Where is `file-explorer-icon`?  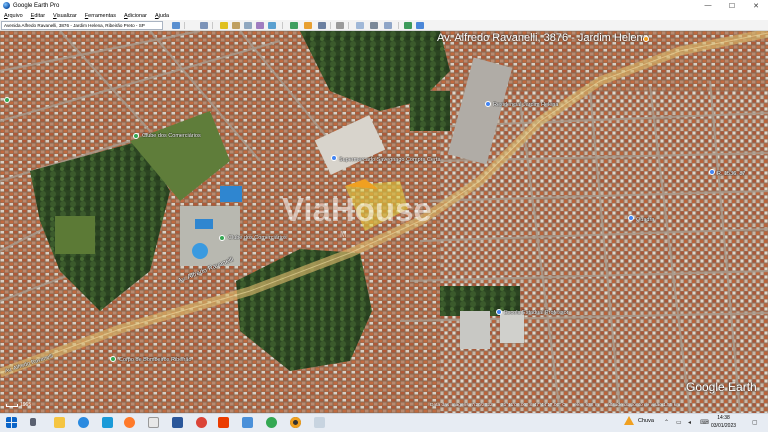 file-explorer-icon is located at coordinates (59, 422).